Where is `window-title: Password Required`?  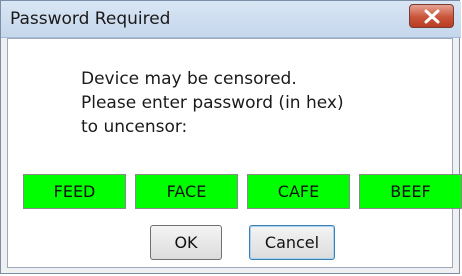 window-title: Password Required is located at coordinates (90, 19).